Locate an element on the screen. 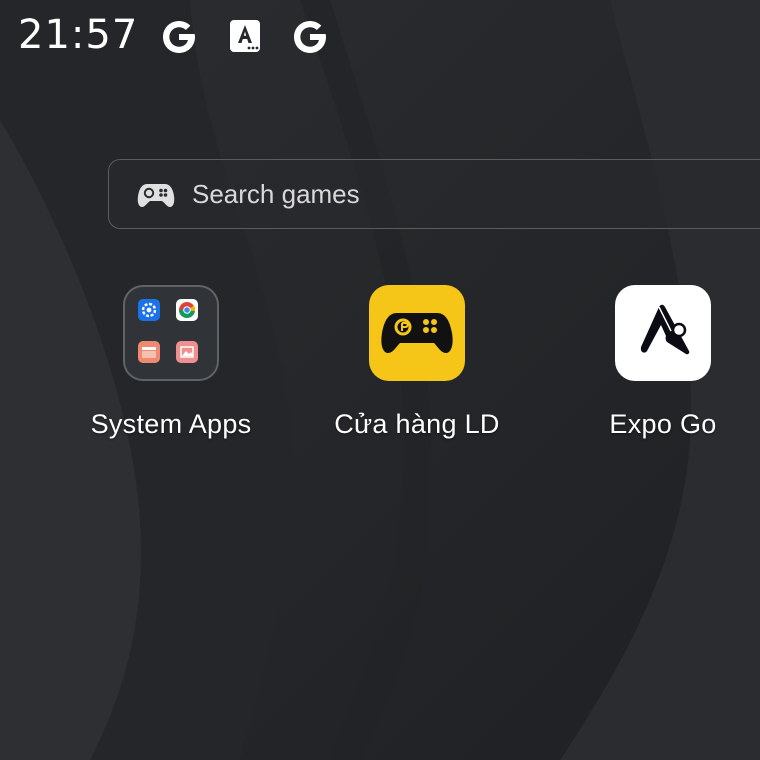 This screenshot has width=760, height=760. accessibility-a-icon is located at coordinates (245, 36).